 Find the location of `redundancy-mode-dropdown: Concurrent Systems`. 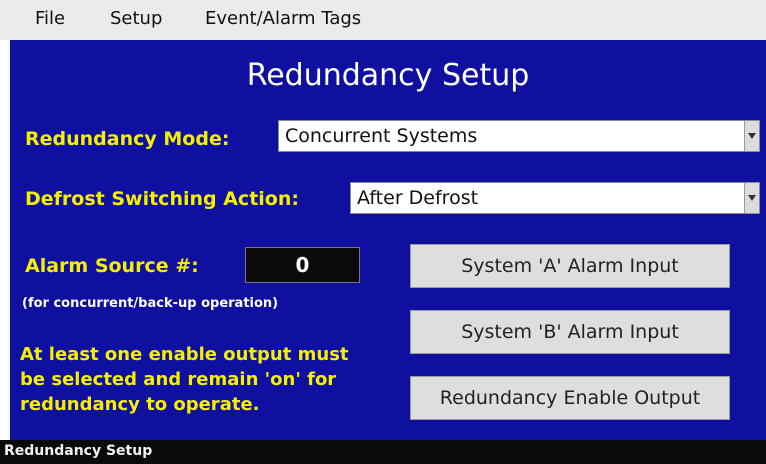

redundancy-mode-dropdown: Concurrent Systems is located at coordinates (519, 136).